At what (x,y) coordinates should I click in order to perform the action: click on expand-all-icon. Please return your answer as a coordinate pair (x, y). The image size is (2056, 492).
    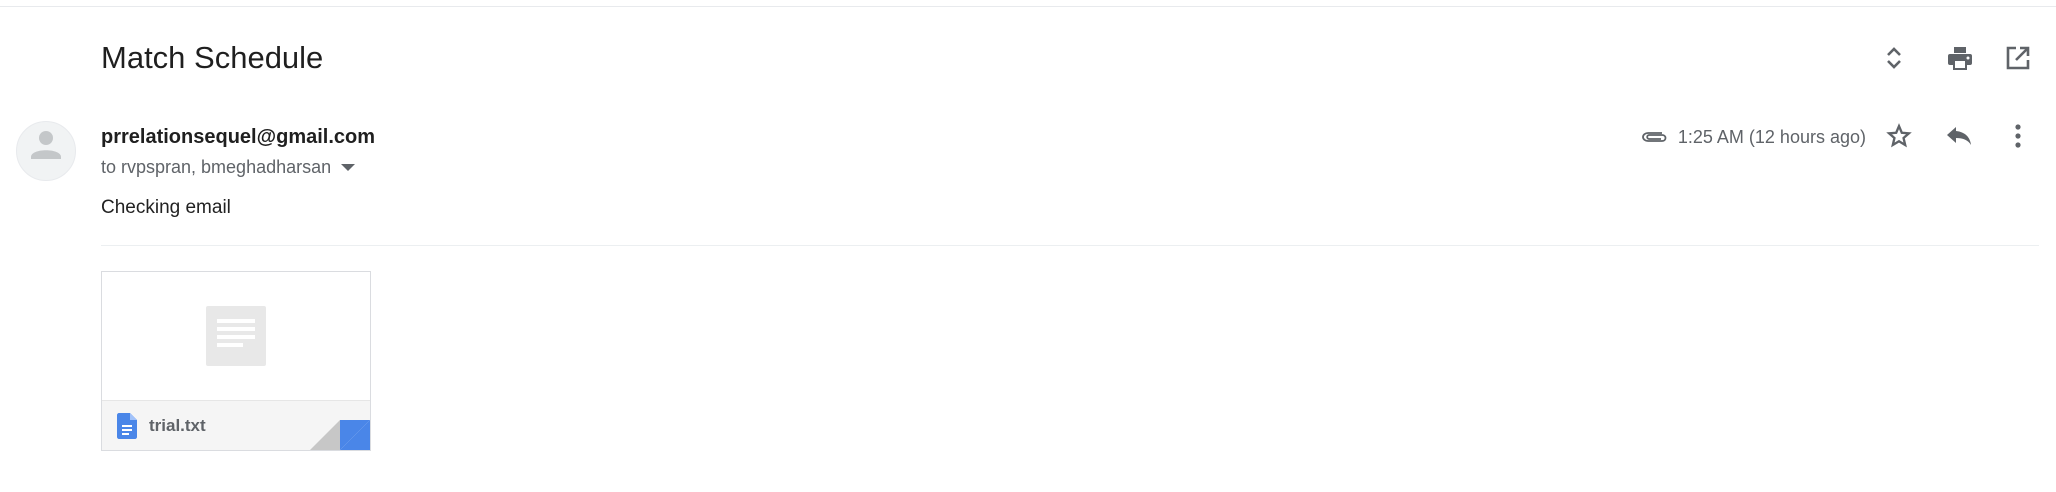
    Looking at the image, I should click on (1894, 58).